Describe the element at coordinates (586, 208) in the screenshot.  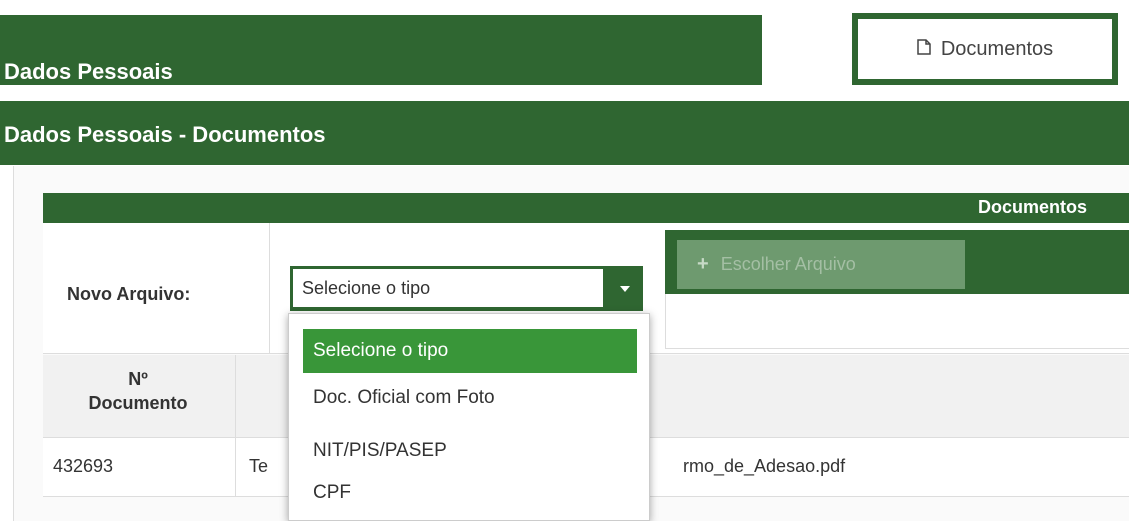
I see `documents-table-header: Documentos` at that location.